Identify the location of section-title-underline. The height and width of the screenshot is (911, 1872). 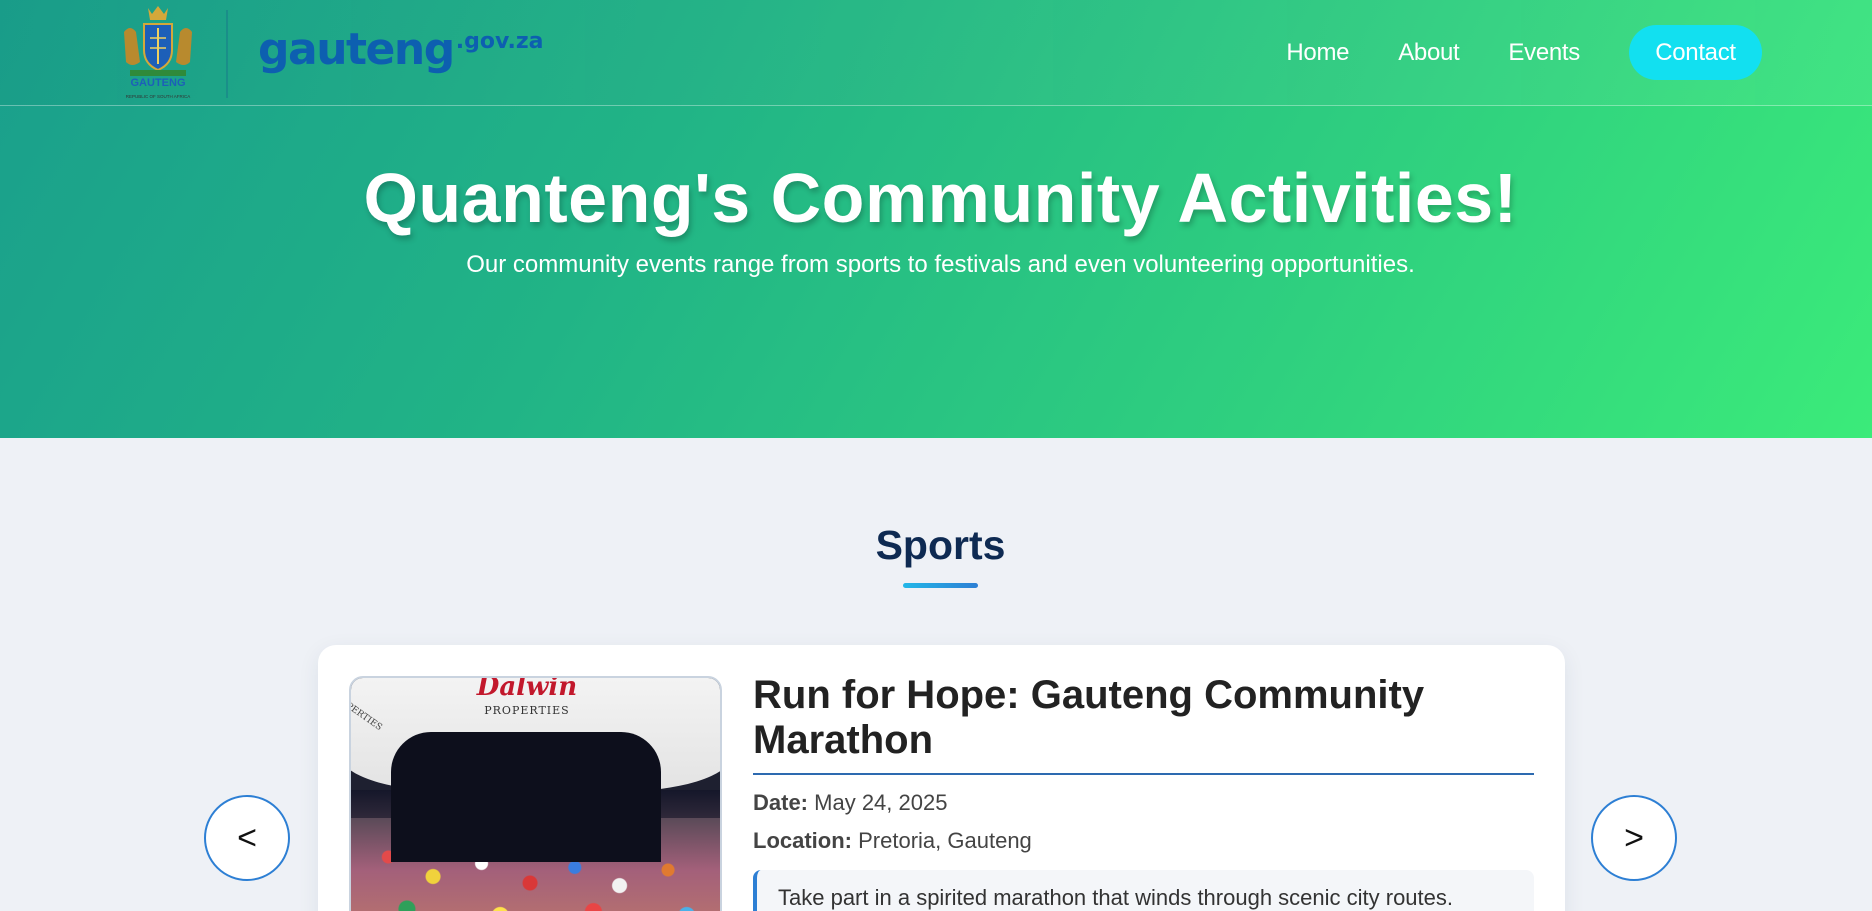
(940, 585).